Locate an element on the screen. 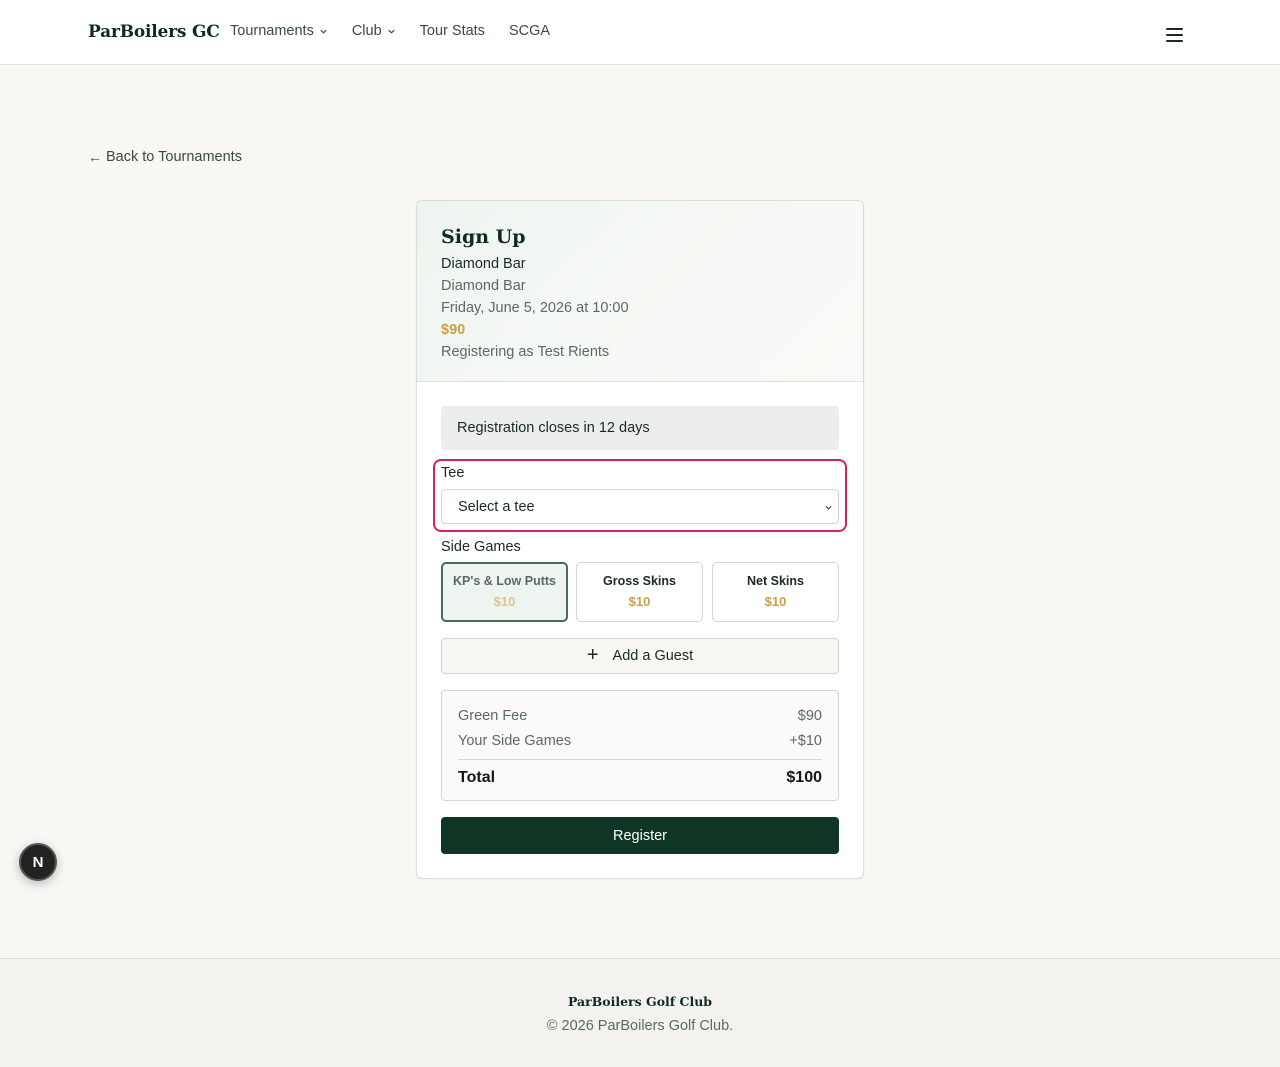 The width and height of the screenshot is (1280, 1067). side-games-label: Side Games is located at coordinates (481, 547).